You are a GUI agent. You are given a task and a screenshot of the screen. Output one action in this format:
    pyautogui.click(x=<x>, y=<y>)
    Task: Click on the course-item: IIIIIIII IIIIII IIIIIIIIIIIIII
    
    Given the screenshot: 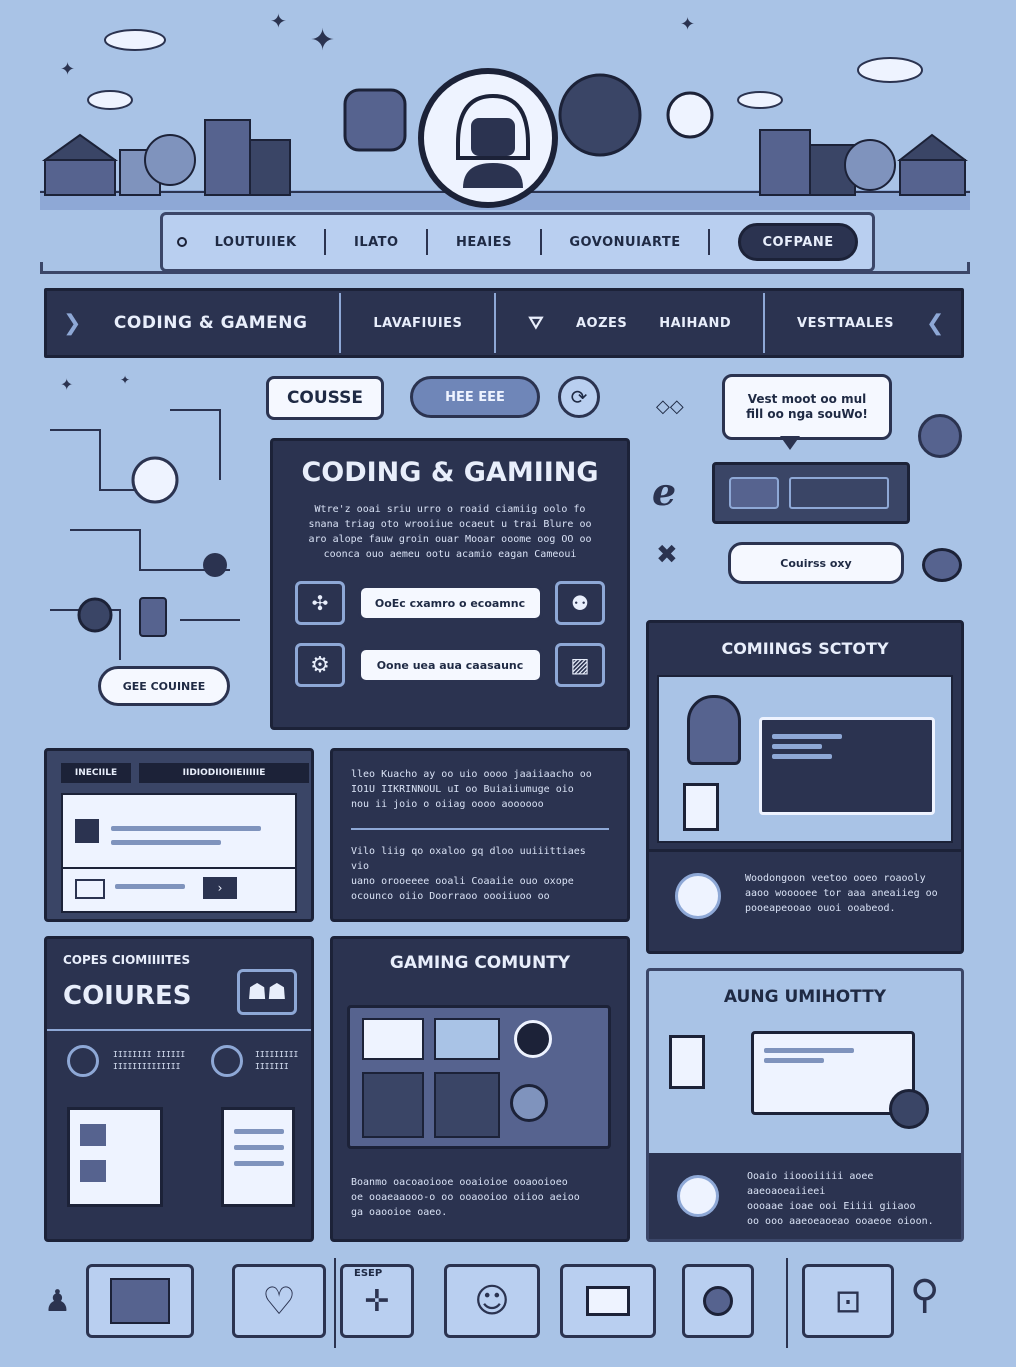 What is the action you would take?
    pyautogui.click(x=149, y=1061)
    